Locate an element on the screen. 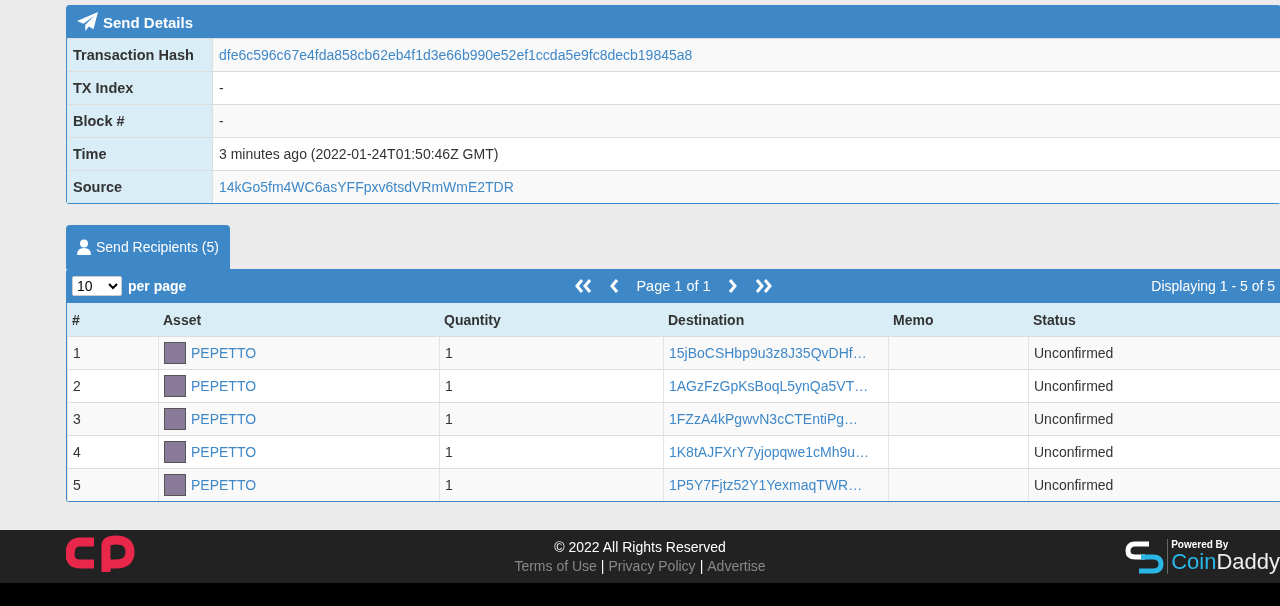  detail-label: TX Index is located at coordinates (140, 88).